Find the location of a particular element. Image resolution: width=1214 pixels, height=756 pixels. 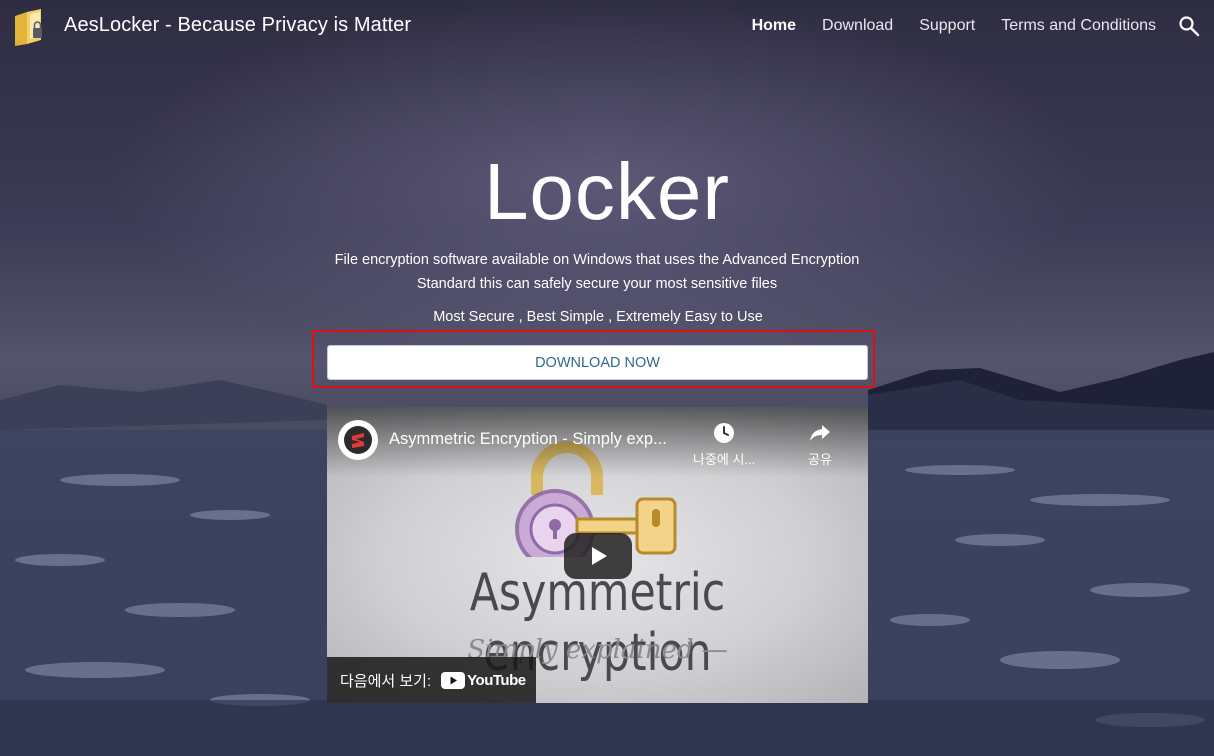

play-icon is located at coordinates (599, 556).